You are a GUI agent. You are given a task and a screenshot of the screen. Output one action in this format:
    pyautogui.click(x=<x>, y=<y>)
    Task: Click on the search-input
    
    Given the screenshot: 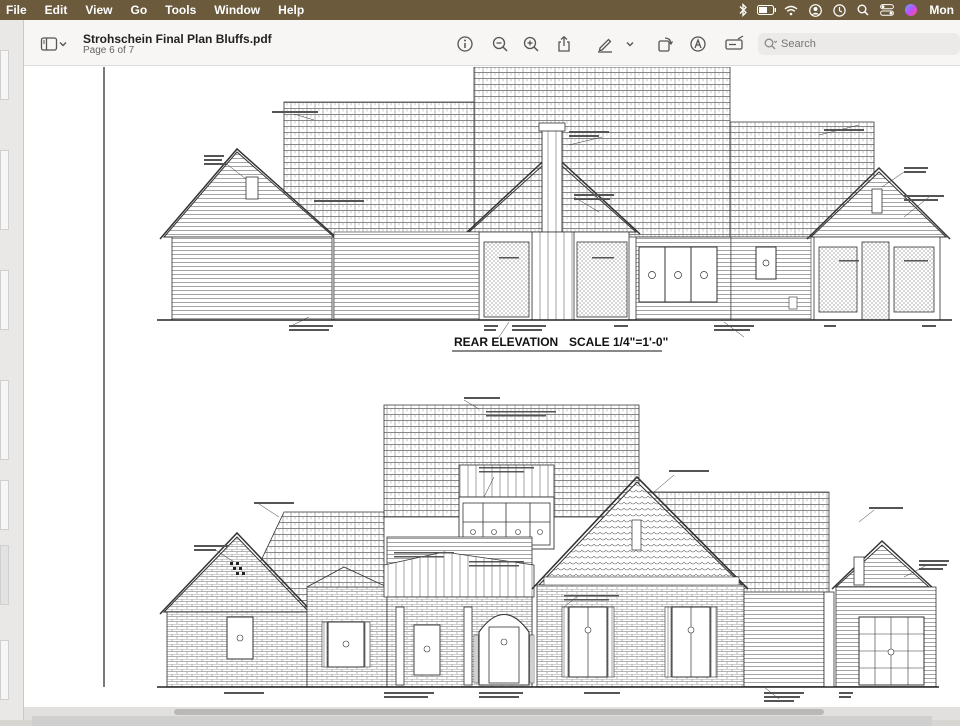 What is the action you would take?
    pyautogui.click(x=861, y=44)
    